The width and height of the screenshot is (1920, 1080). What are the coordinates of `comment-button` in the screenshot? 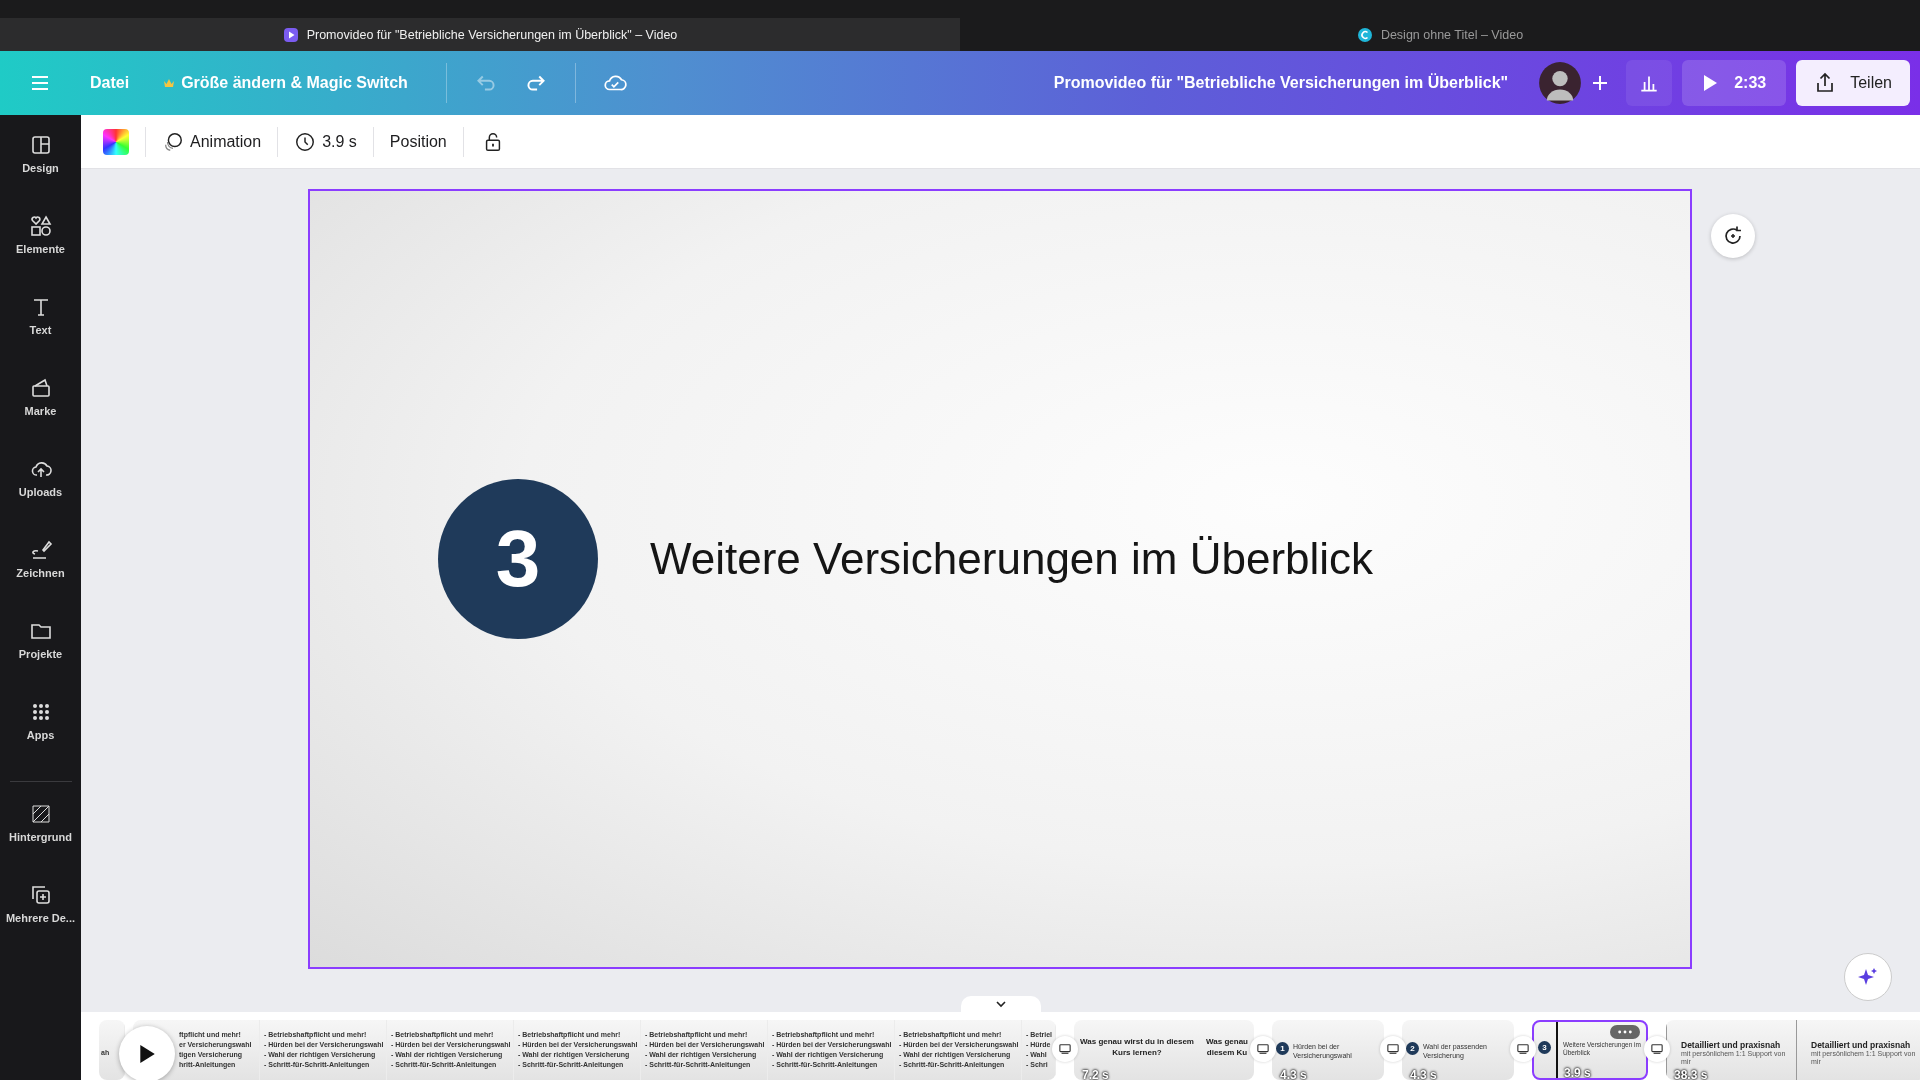 It's located at (1733, 236).